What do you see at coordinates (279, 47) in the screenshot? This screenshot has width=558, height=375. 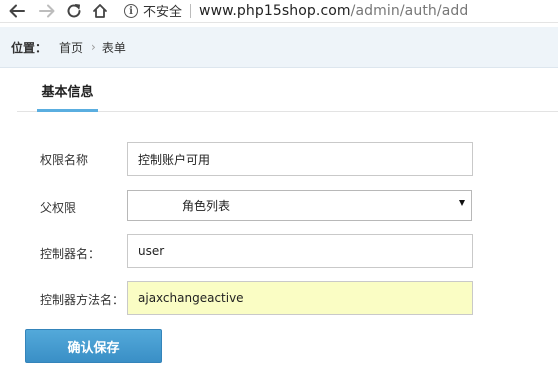 I see `breadcrumb: 位置： 首页 › 表单` at bounding box center [279, 47].